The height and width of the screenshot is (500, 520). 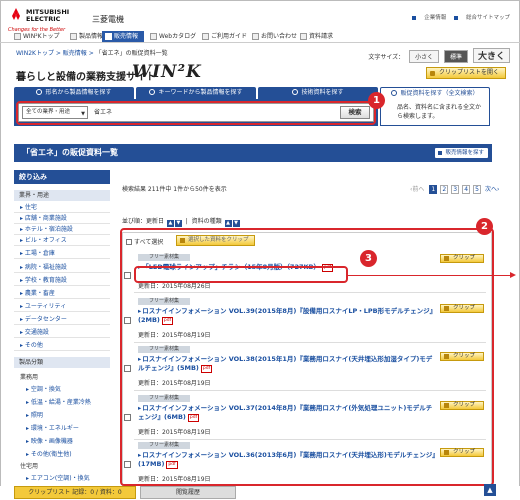 I want to click on home-icon, so click(x=17, y=36).